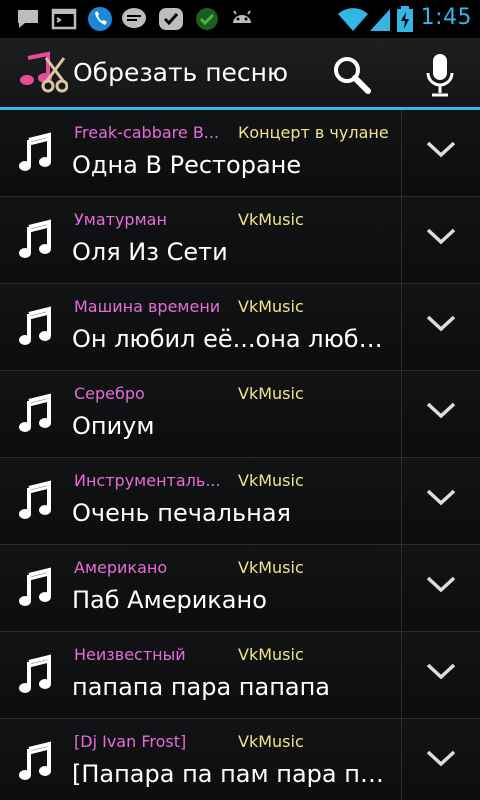  Describe the element at coordinates (242, 16) in the screenshot. I see `android-icon` at that location.